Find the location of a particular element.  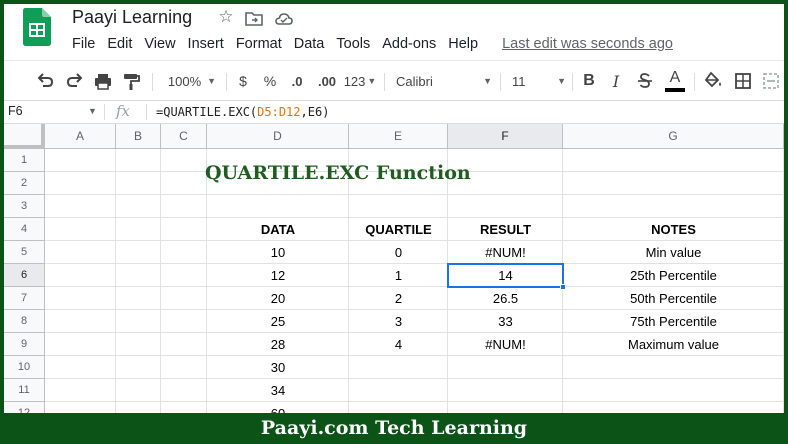

font-size-select: 11 ▼ is located at coordinates (539, 81).